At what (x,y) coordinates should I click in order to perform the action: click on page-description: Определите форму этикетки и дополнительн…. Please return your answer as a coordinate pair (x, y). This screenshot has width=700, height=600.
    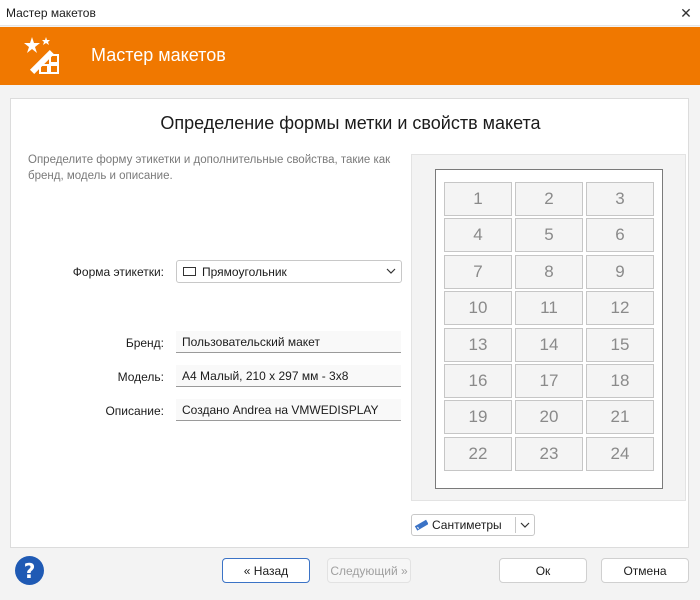
    Looking at the image, I should click on (209, 168).